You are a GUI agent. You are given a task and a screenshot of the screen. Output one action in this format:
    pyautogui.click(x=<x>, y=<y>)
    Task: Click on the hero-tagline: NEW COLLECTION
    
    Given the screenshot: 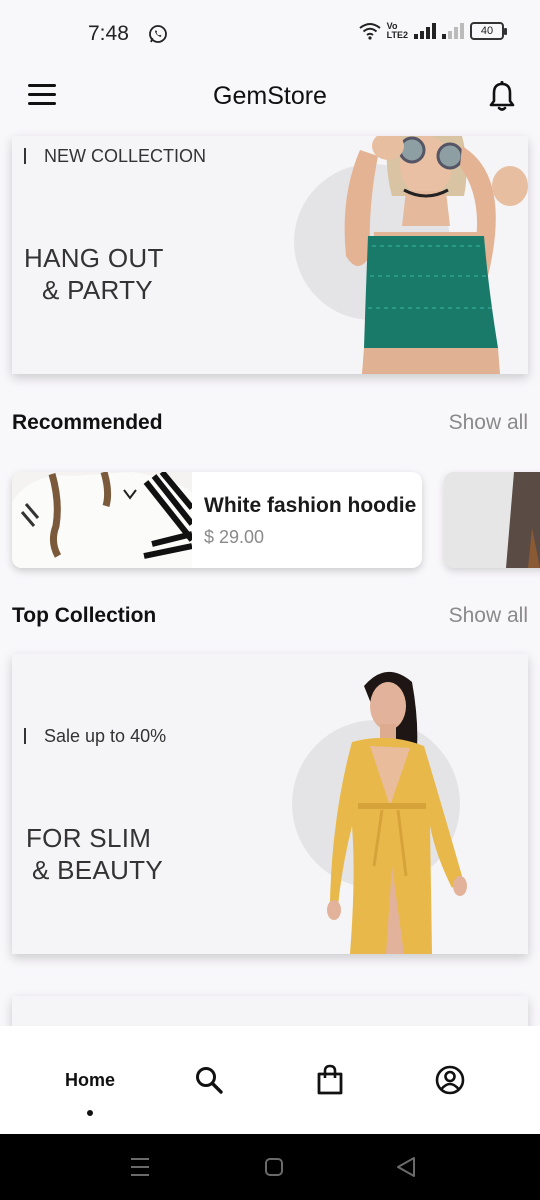 What is the action you would take?
    pyautogui.click(x=115, y=156)
    